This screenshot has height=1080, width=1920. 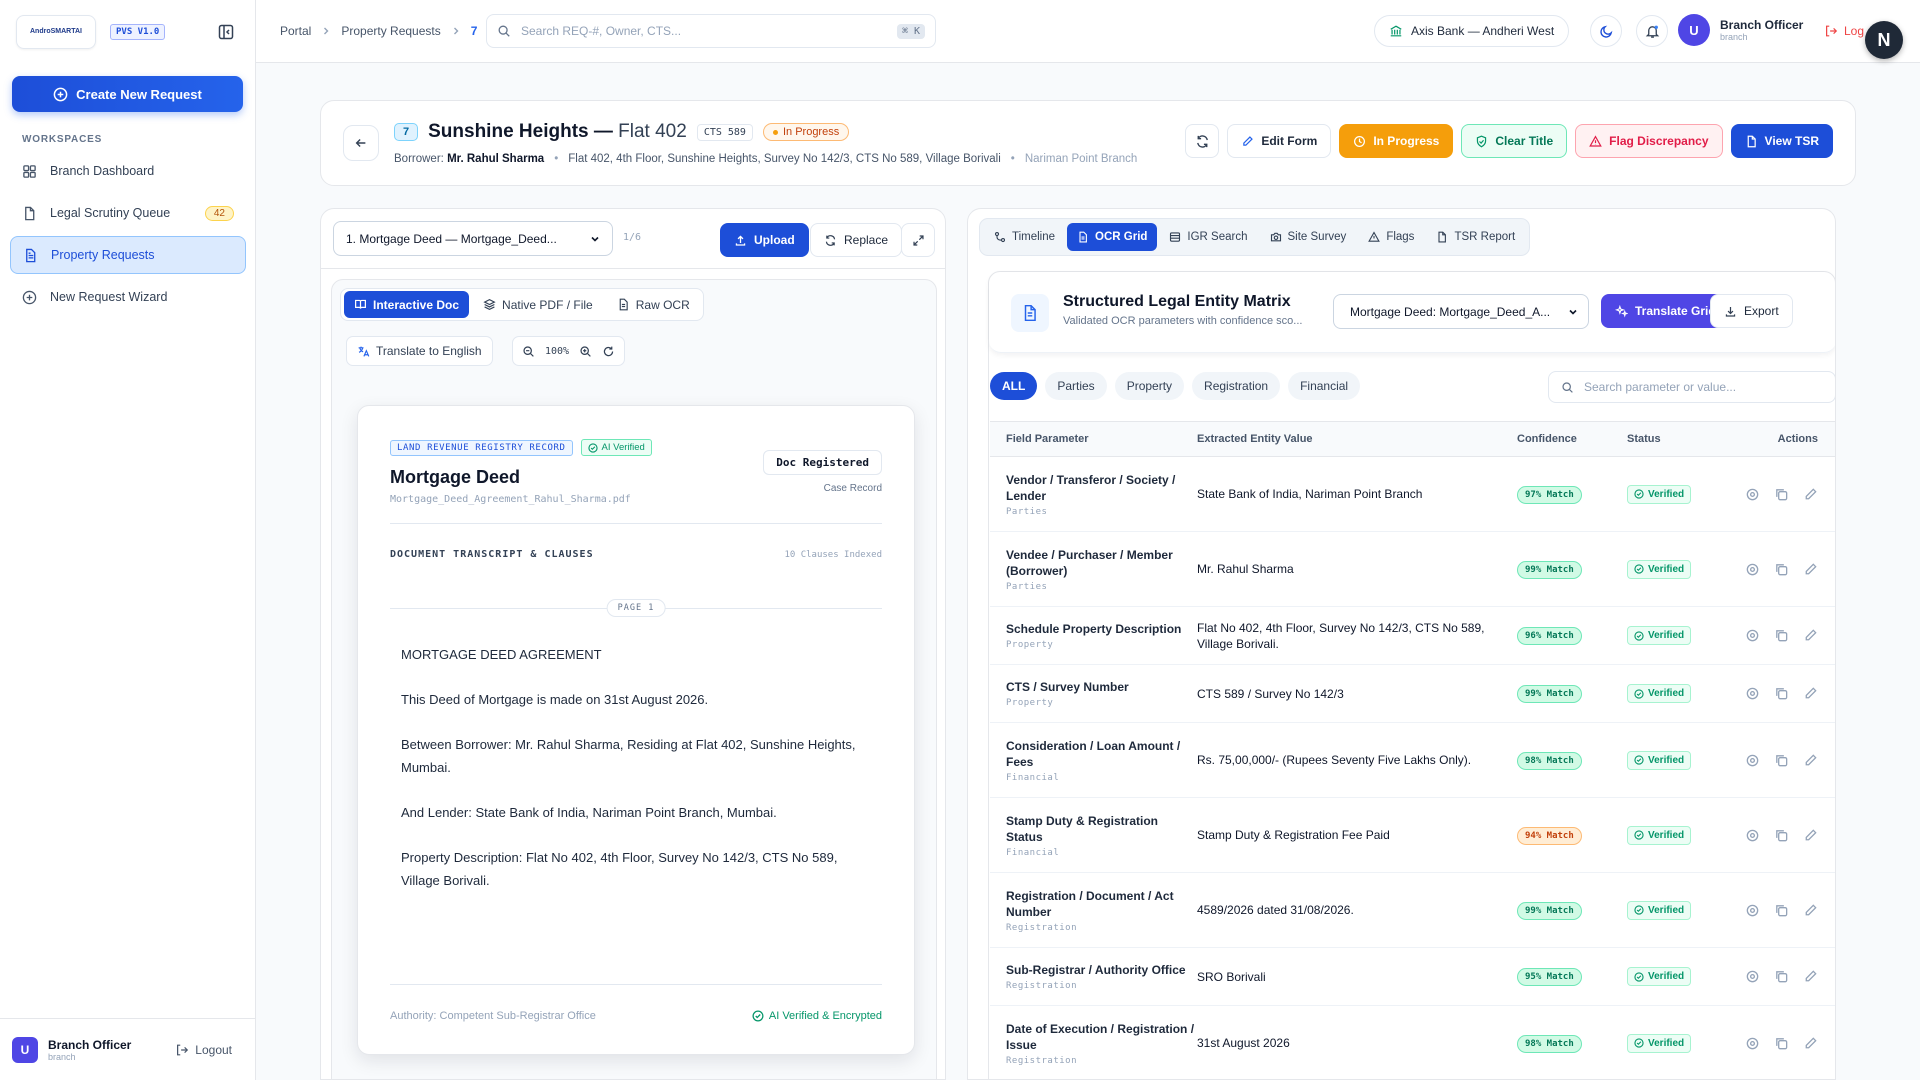 I want to click on sidebar-item-branch-dashboard: Branch Dashboard, so click(x=128, y=171).